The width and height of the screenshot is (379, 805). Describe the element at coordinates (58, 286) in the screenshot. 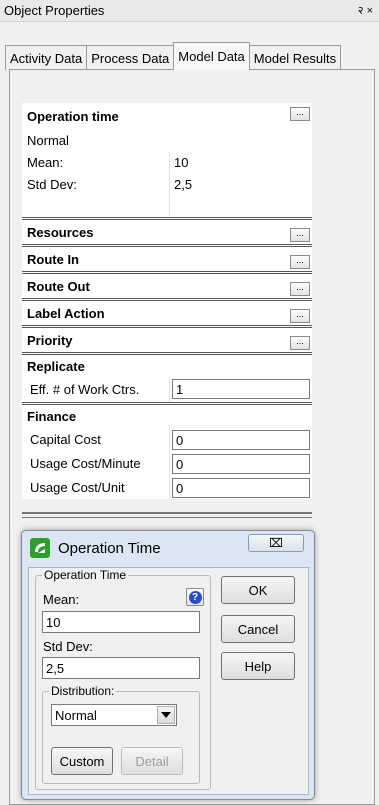

I see `route-out-label: Route Out` at that location.